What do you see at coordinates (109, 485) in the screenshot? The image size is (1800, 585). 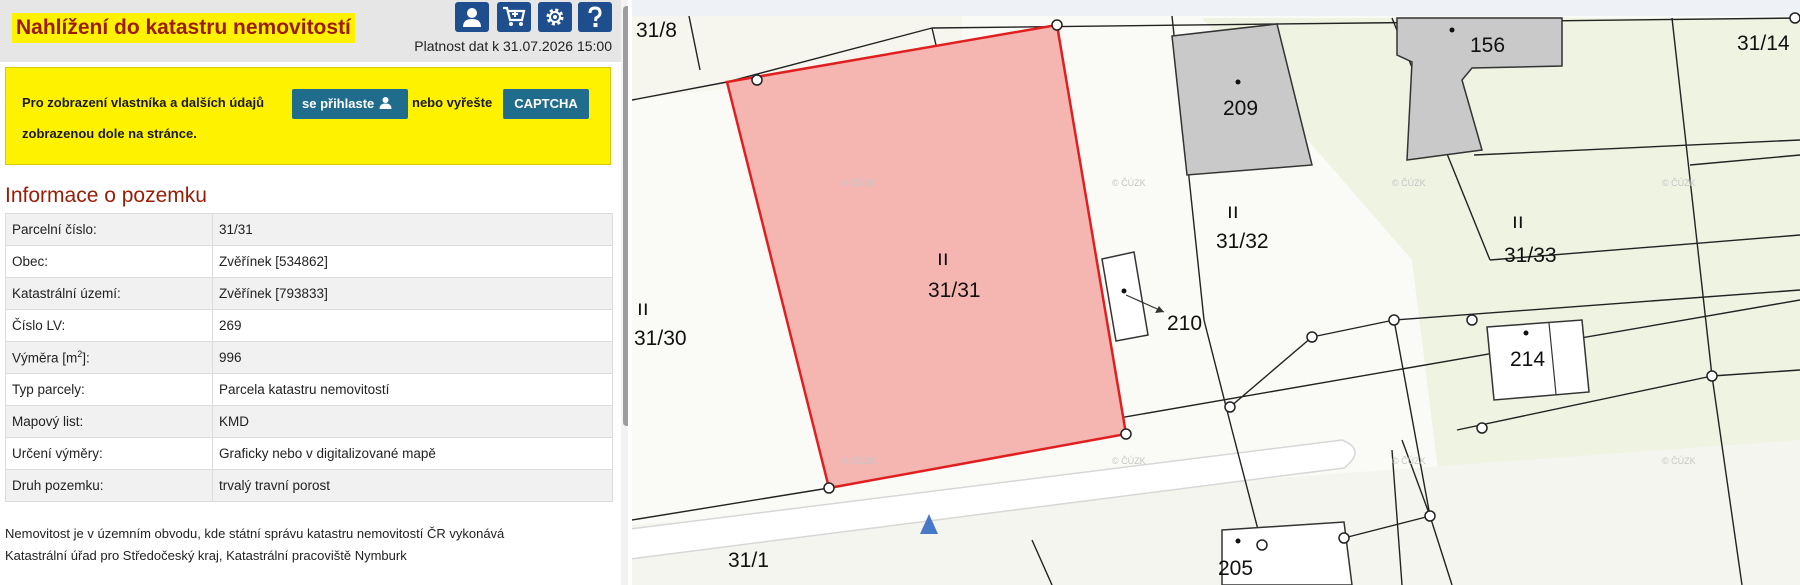 I see `row-label: Druh pozemku:` at bounding box center [109, 485].